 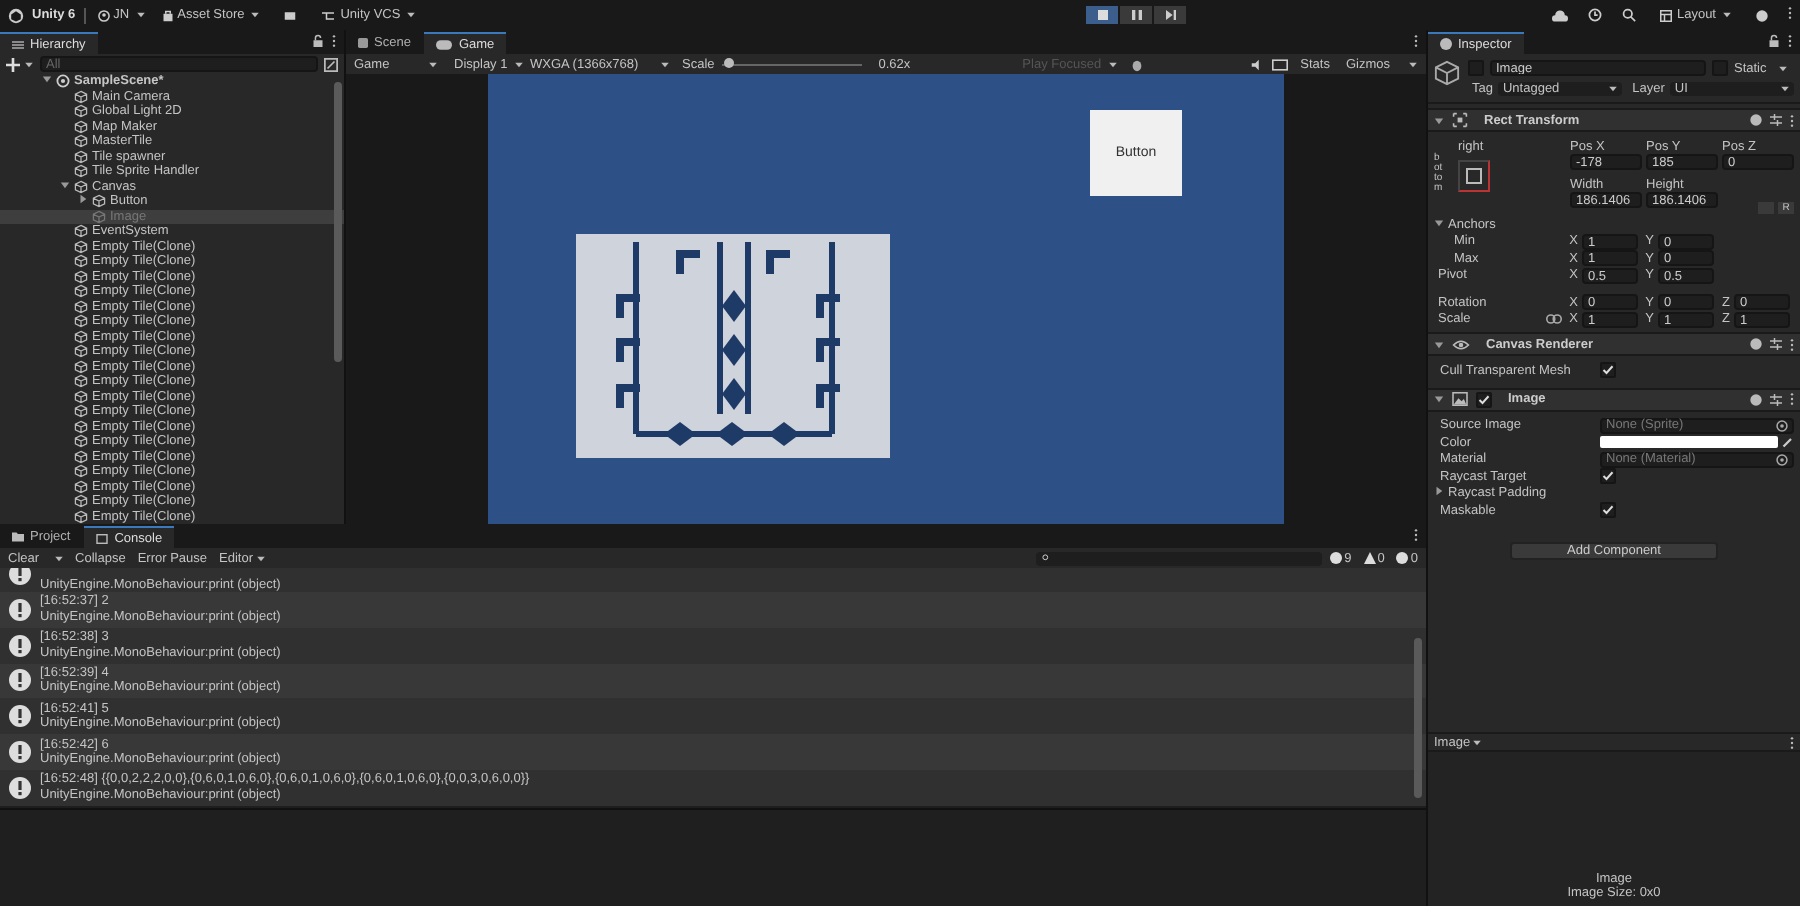 What do you see at coordinates (63, 81) in the screenshot?
I see `scene-icon` at bounding box center [63, 81].